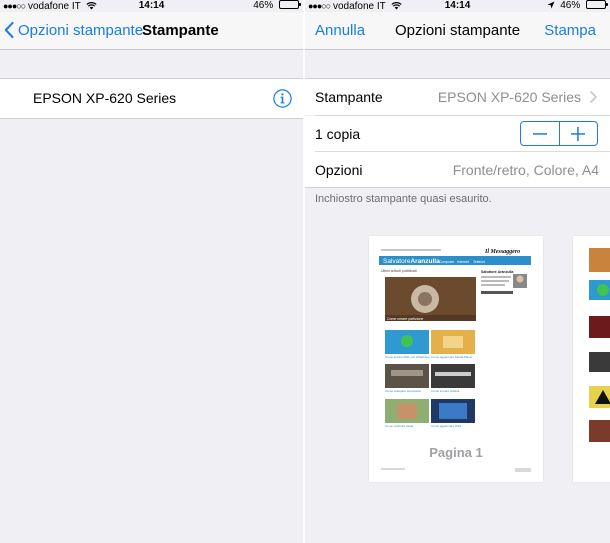  What do you see at coordinates (430, 376) in the screenshot?
I see `thumb-tile-grid` at bounding box center [430, 376].